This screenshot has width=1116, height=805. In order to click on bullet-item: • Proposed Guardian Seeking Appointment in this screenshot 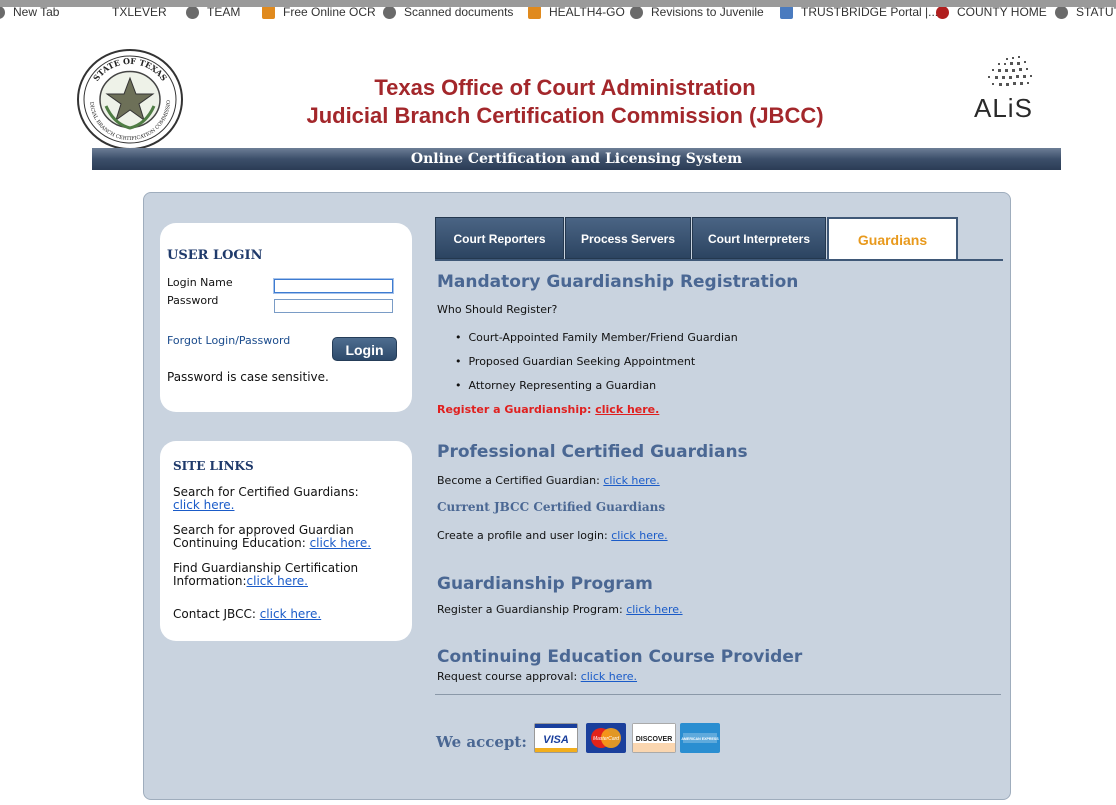, I will do `click(575, 361)`.